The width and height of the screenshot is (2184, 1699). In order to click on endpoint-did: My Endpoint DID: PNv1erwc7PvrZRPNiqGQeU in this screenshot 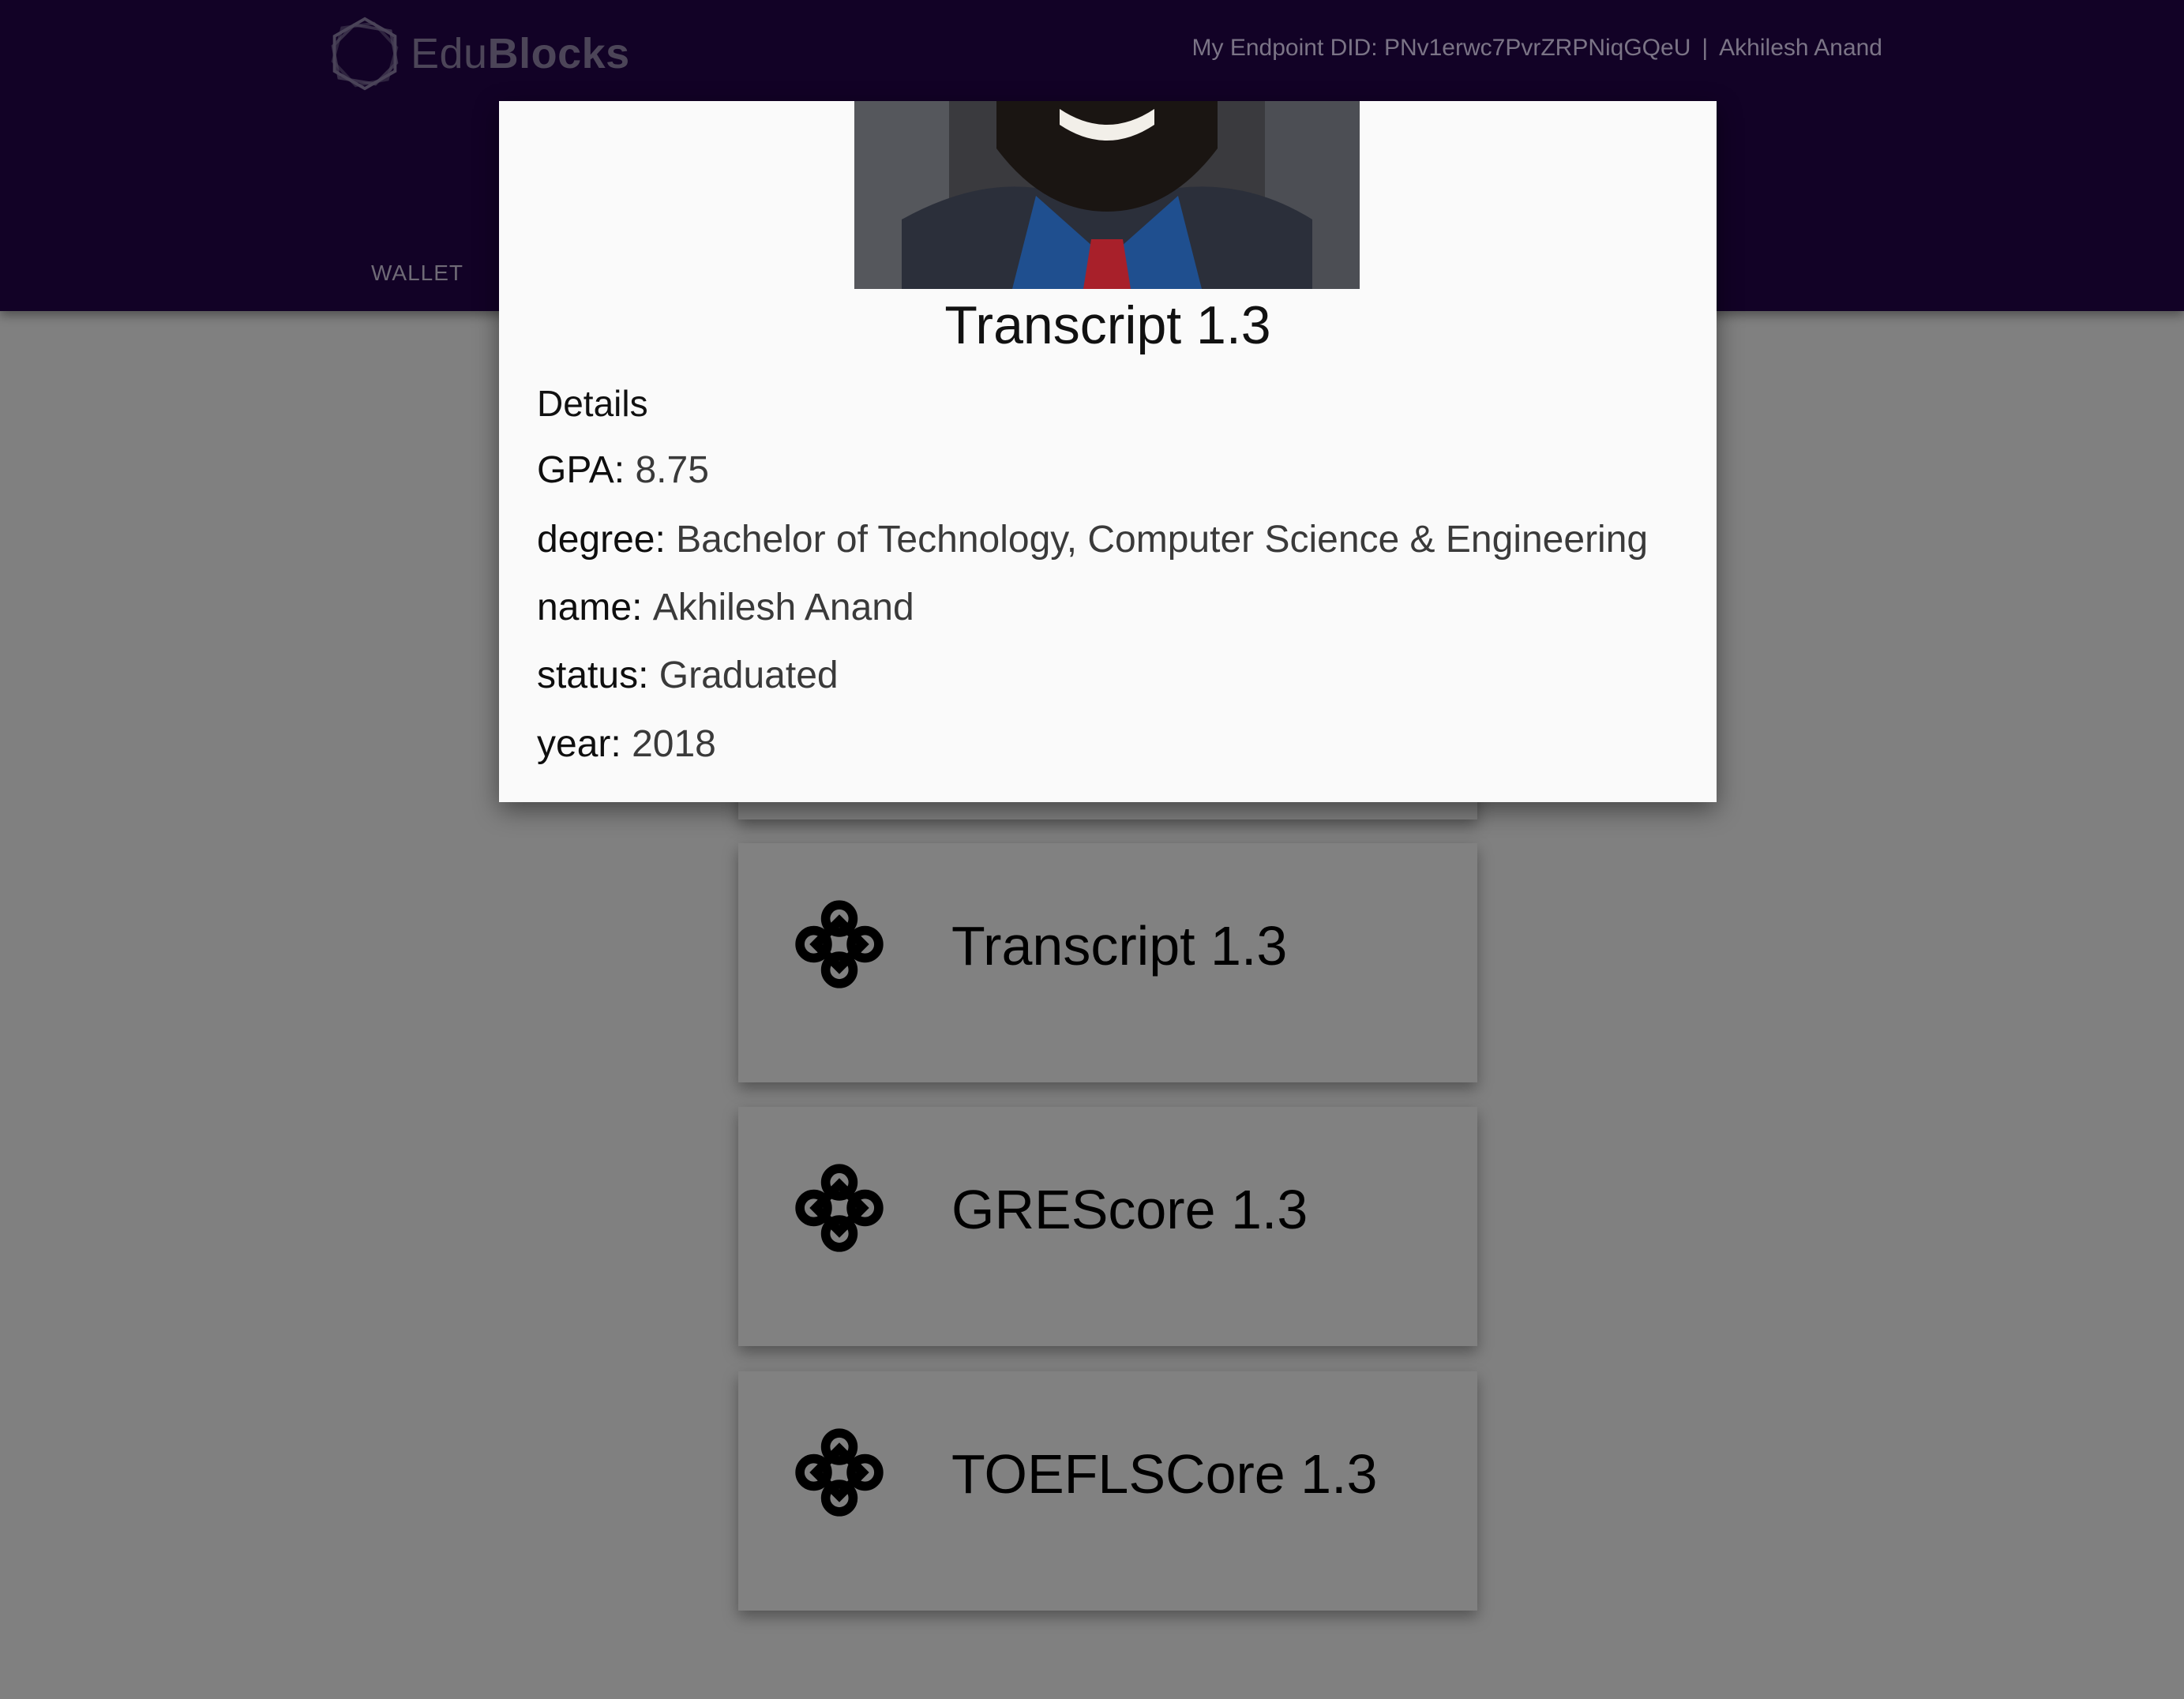, I will do `click(1441, 48)`.